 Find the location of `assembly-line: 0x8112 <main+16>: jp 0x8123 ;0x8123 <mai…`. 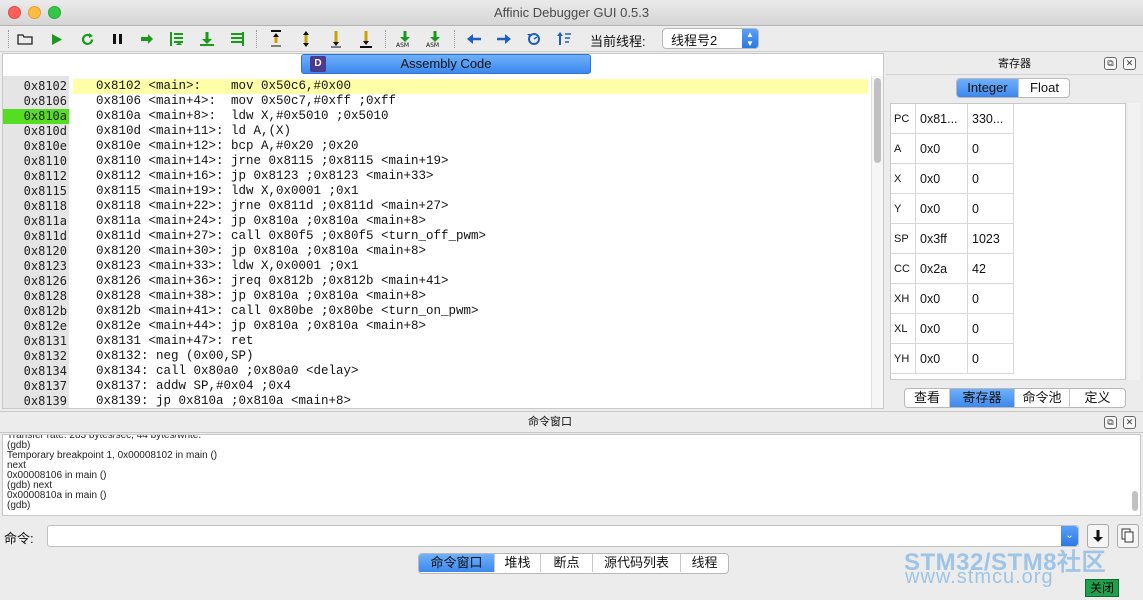

assembly-line: 0x8112 <main+16>: jp 0x8123 ;0x8123 <mai… is located at coordinates (470, 176).